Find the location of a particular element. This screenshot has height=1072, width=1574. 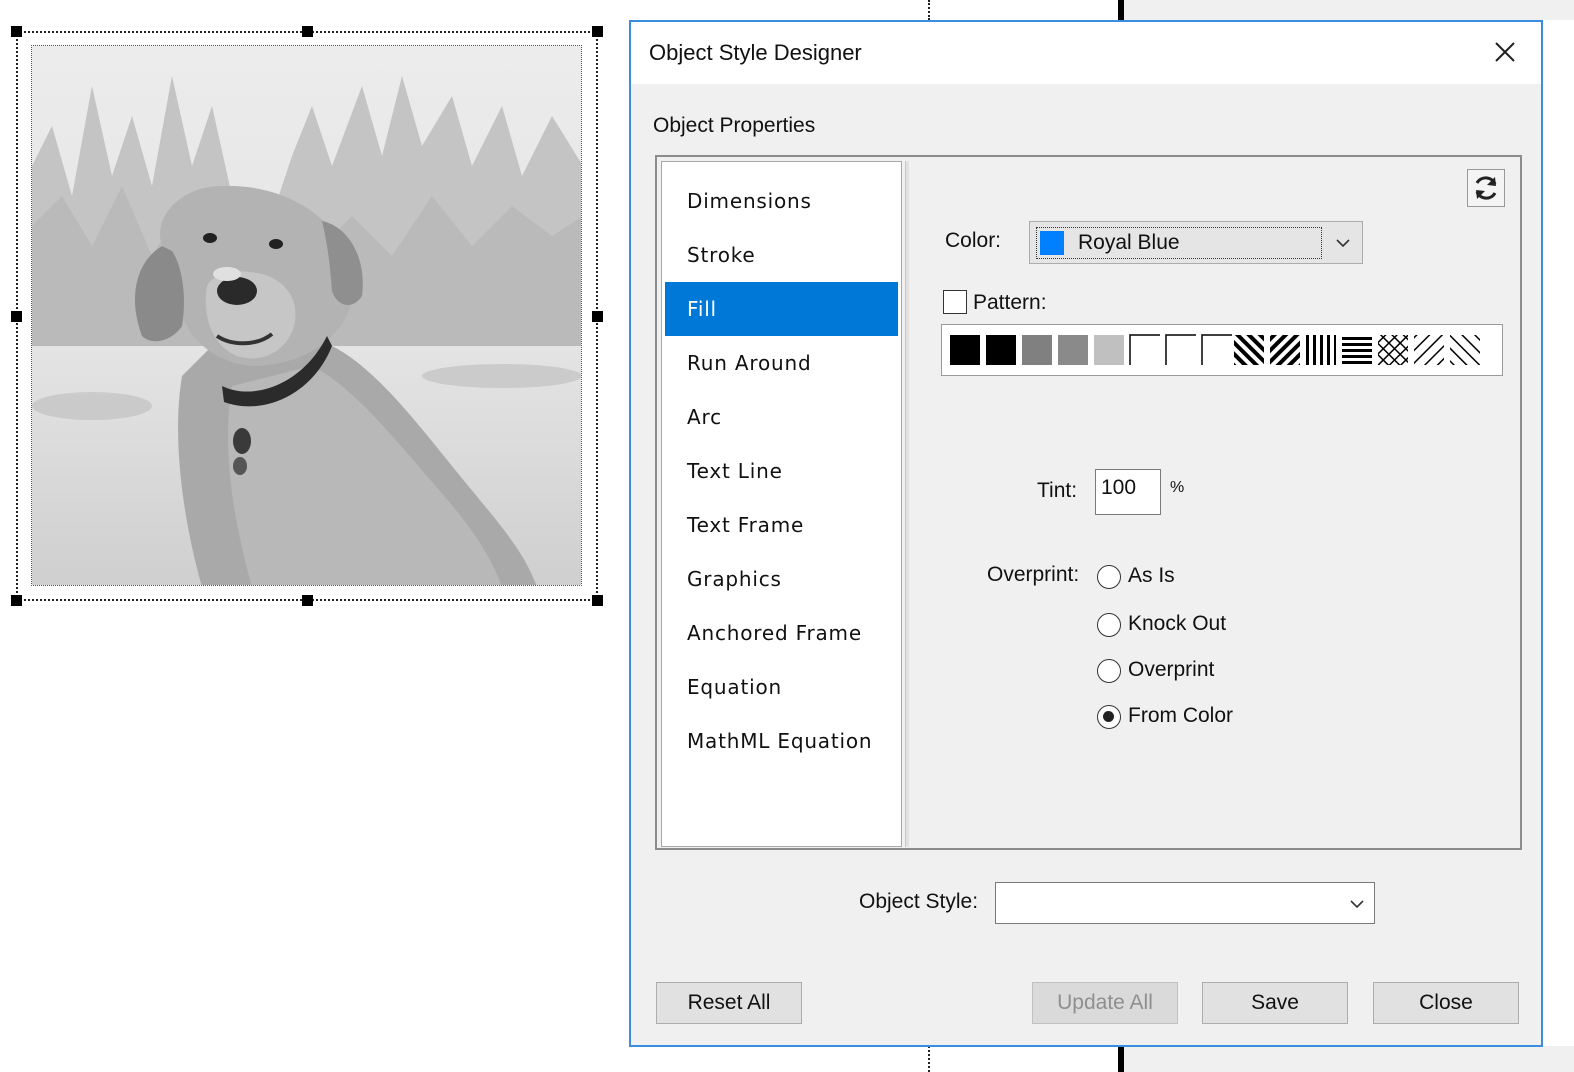

overprint-radio-from-color is located at coordinates (1109, 717).